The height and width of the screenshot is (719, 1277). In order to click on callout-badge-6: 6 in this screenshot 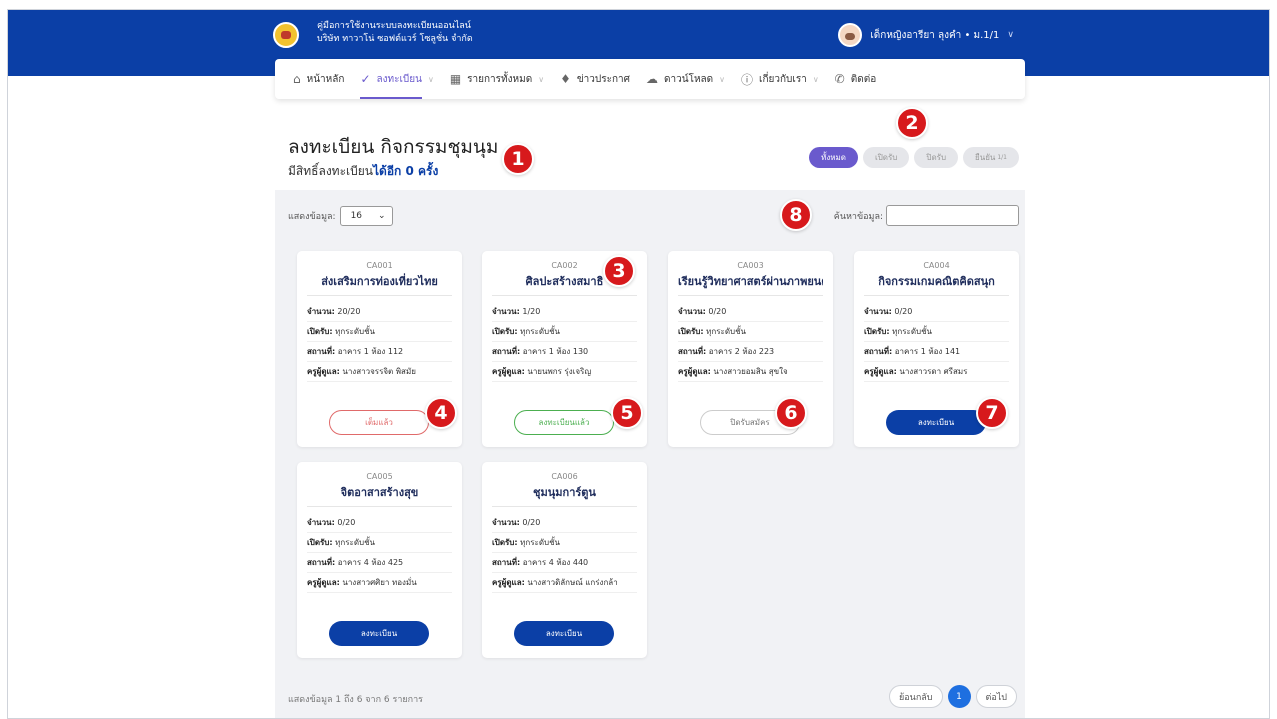, I will do `click(791, 413)`.